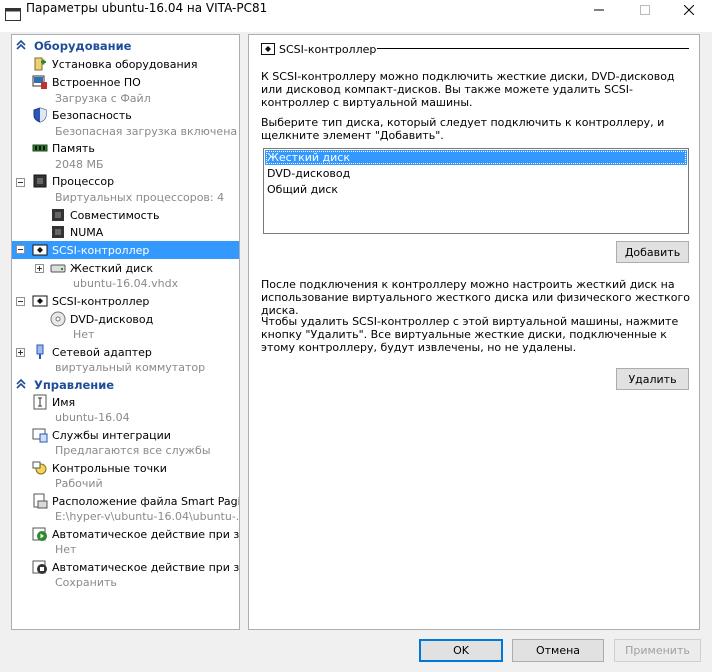 The height and width of the screenshot is (672, 712). What do you see at coordinates (146, 501) in the screenshot?
I see `smart-paging-label: Расположение файла Smart Paging` at bounding box center [146, 501].